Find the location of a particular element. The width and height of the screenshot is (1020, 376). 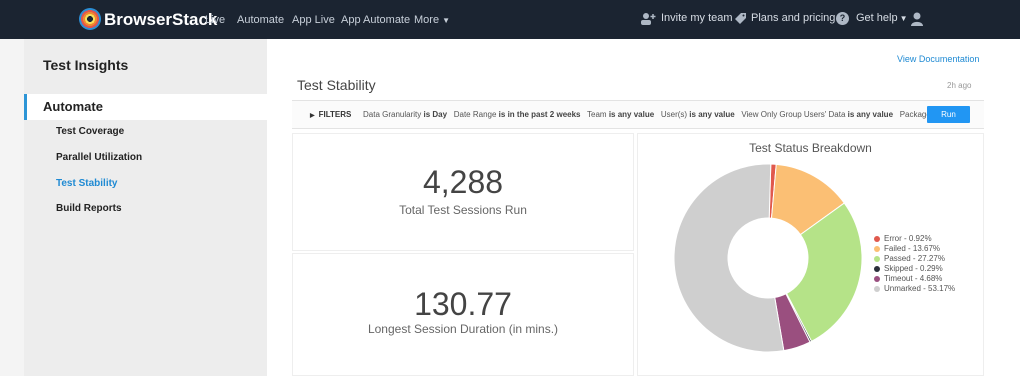

brand-name: BrowserStack is located at coordinates (160, 20).